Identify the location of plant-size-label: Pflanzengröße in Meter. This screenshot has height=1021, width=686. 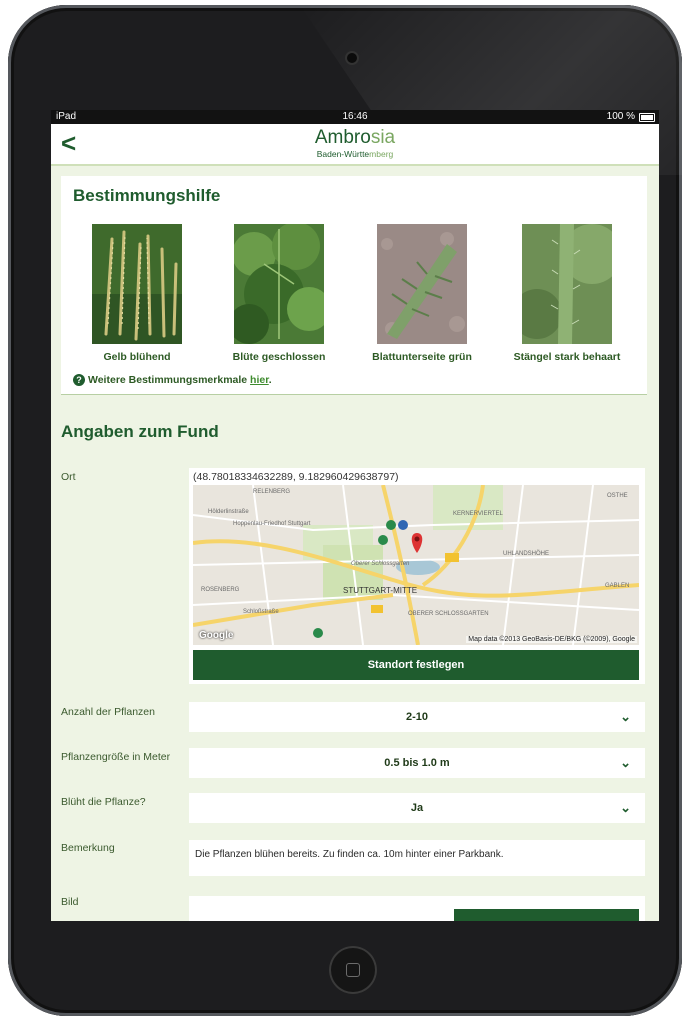
(116, 757).